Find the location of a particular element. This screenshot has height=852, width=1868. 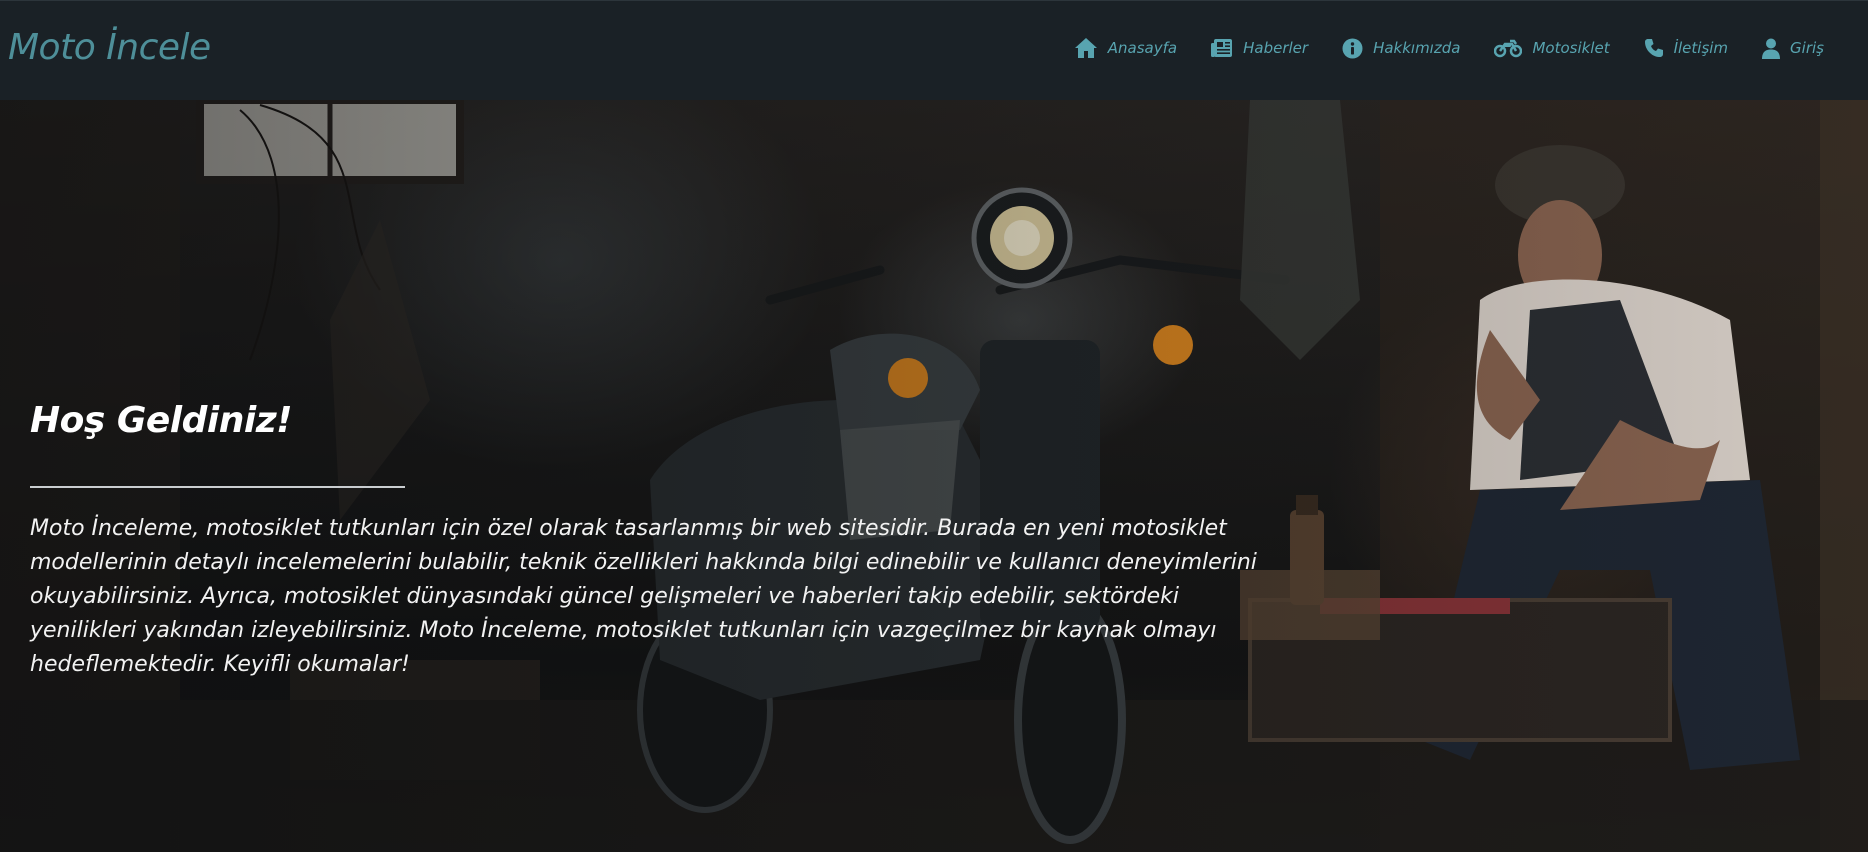

nav-item-motosiklet: Motosiklet is located at coordinates (1552, 48).